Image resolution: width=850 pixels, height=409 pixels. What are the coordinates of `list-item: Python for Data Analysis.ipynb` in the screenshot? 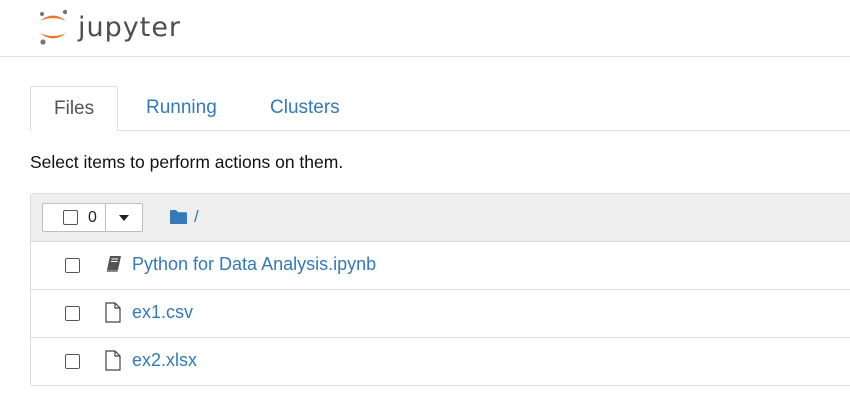 It's located at (440, 266).